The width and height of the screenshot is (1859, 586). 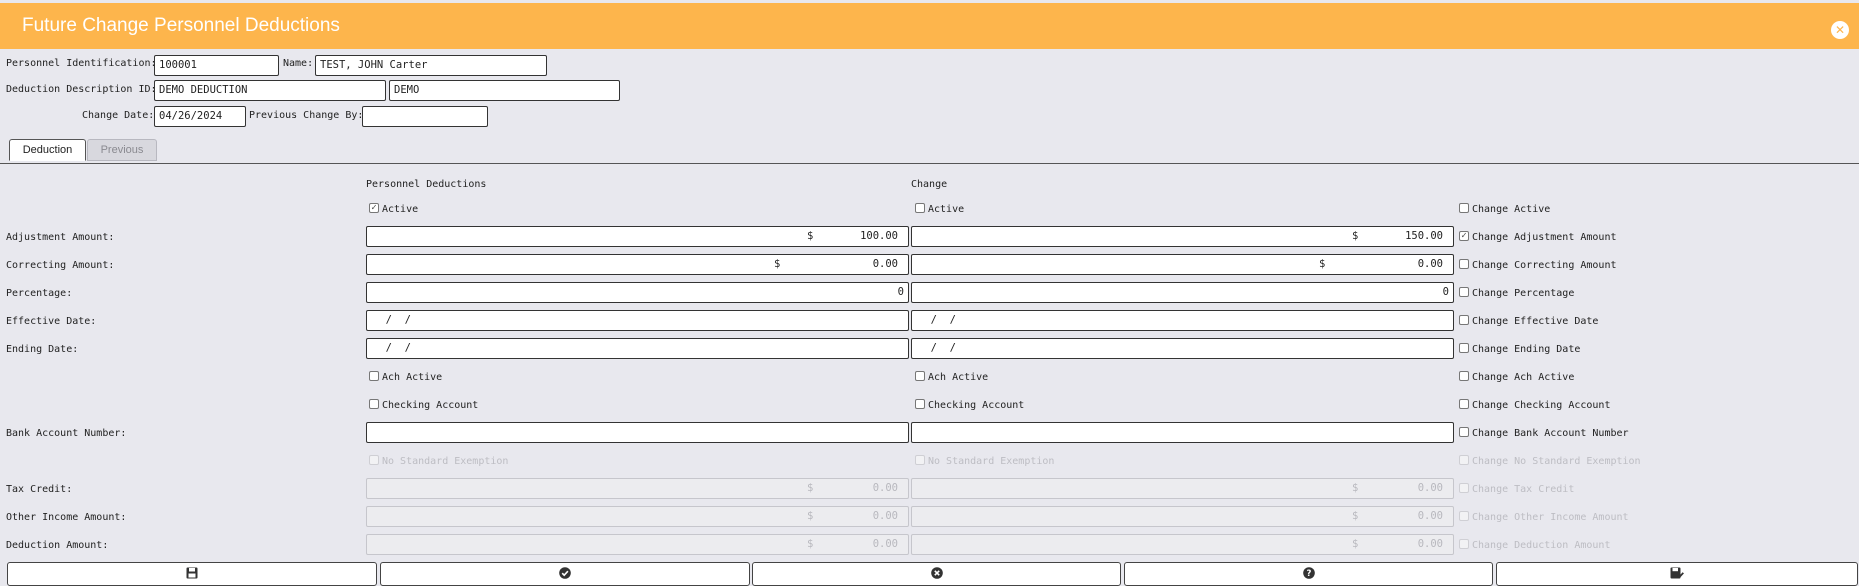 I want to click on tax-credit-label: Tax Credit:, so click(x=39, y=489).